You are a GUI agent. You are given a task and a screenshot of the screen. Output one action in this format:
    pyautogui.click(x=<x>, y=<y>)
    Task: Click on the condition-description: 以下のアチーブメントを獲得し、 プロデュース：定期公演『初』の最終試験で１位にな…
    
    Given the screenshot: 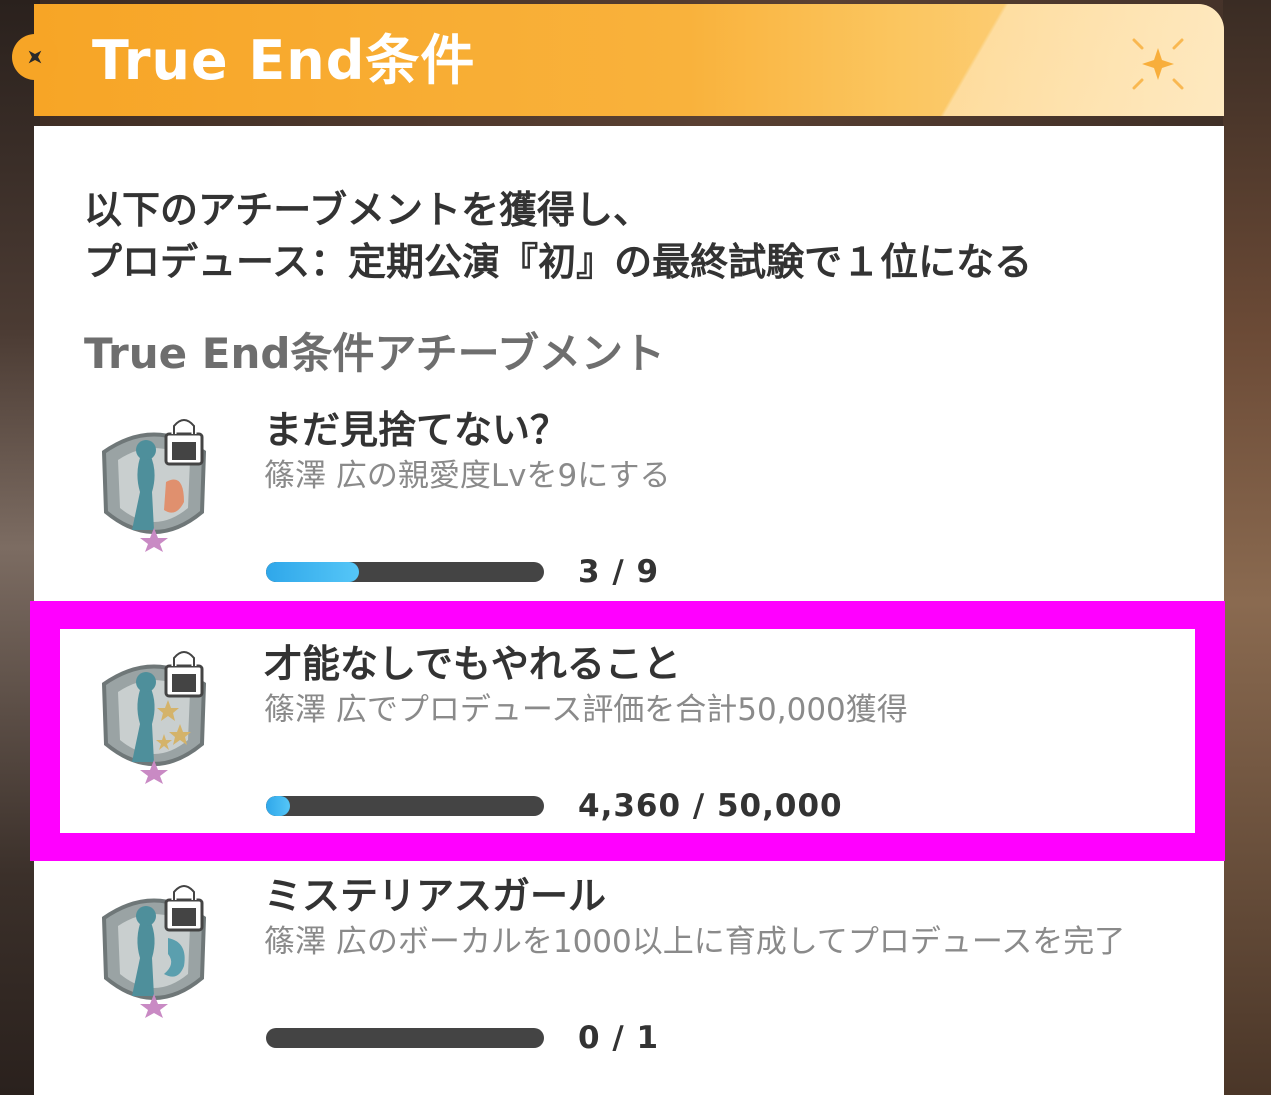 What is the action you would take?
    pyautogui.click(x=558, y=236)
    